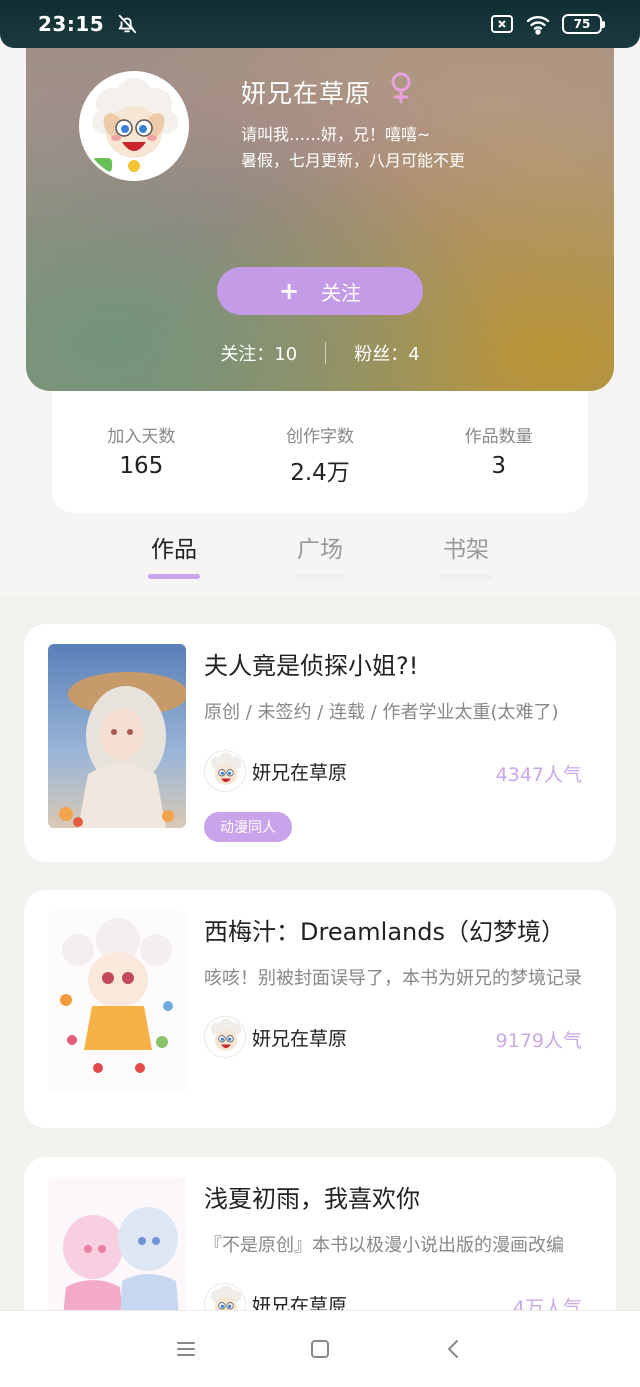  I want to click on tab-bookshelf: 书架, so click(466, 558).